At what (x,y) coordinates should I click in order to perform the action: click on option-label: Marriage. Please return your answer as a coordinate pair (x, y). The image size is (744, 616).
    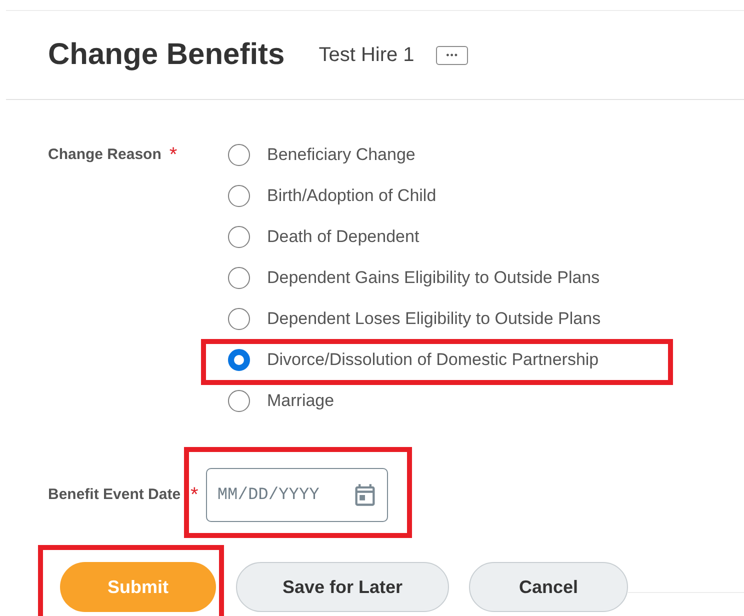
    Looking at the image, I should click on (300, 401).